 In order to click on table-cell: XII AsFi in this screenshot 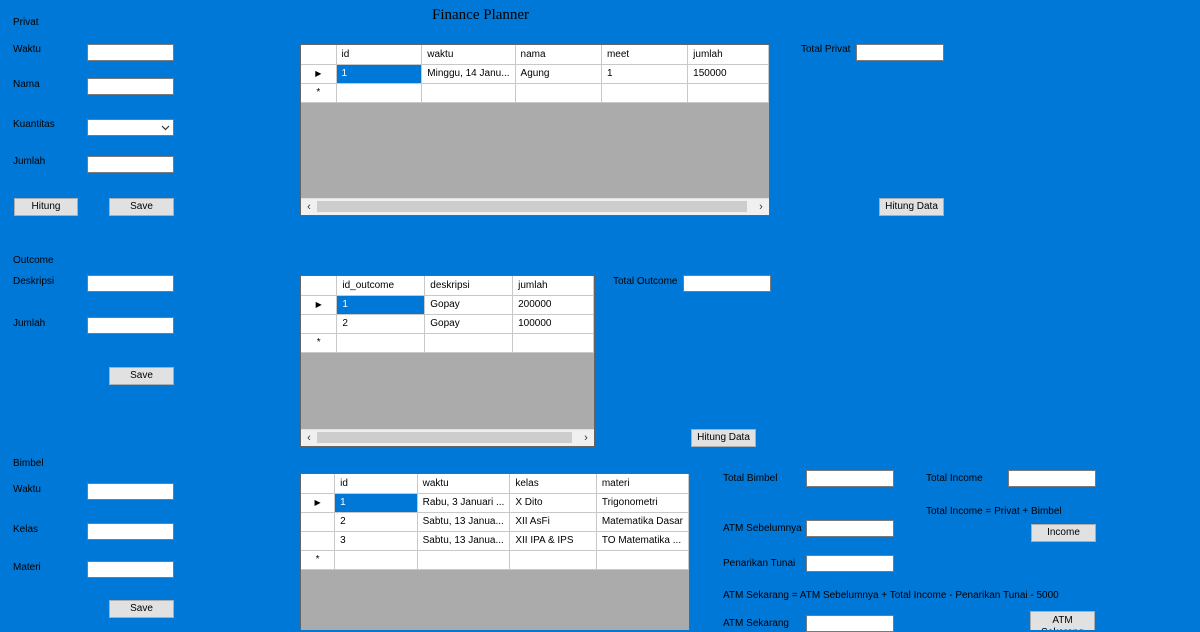, I will do `click(553, 522)`.